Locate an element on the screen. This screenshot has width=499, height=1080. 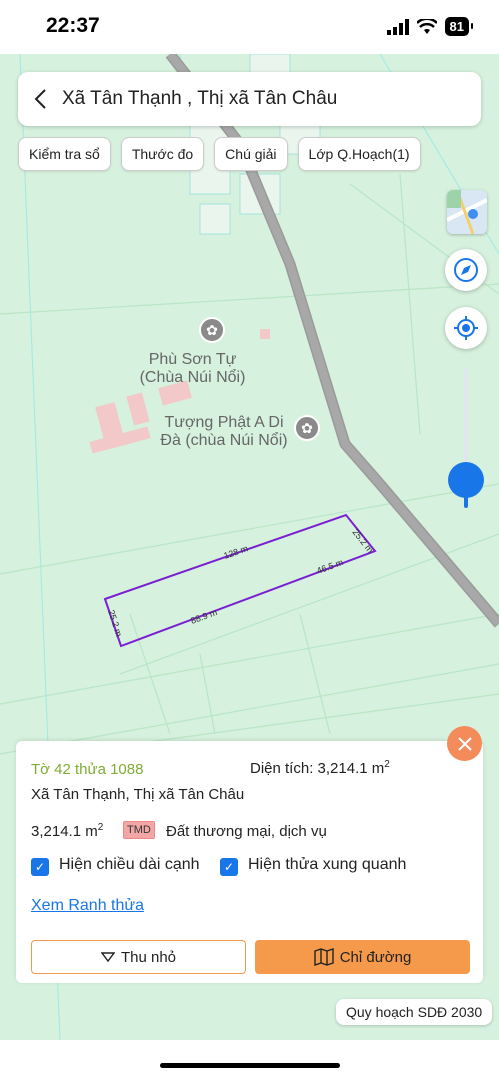
parcel-area: Diện tích: 3,214.1 m2 is located at coordinates (320, 768).